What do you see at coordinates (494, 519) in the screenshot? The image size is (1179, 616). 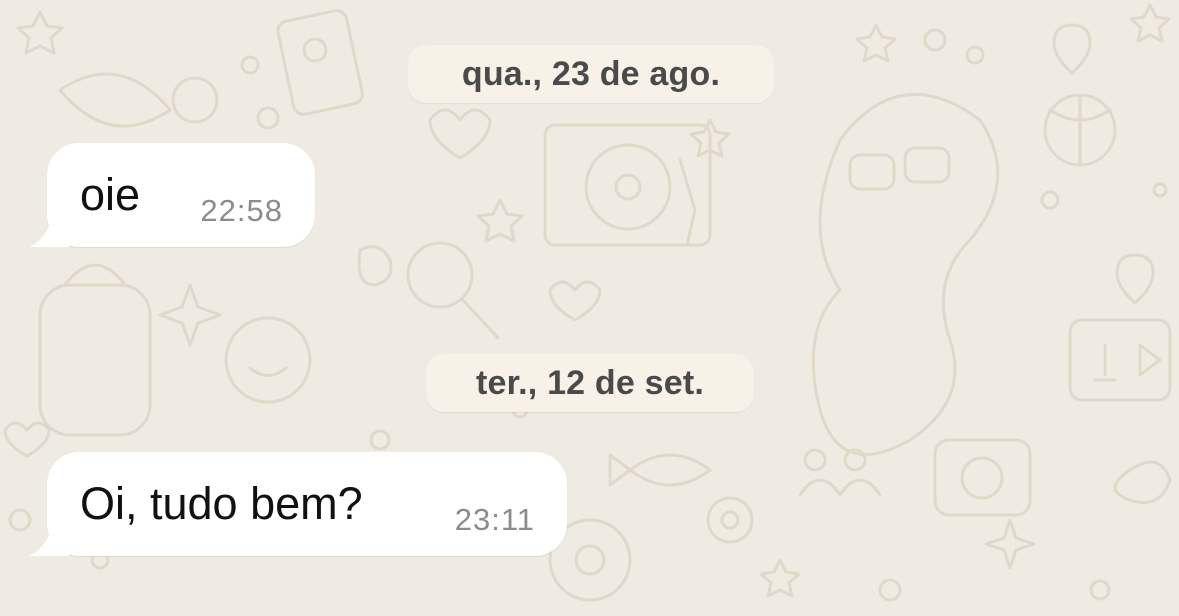 I see `message-time: 23:11` at bounding box center [494, 519].